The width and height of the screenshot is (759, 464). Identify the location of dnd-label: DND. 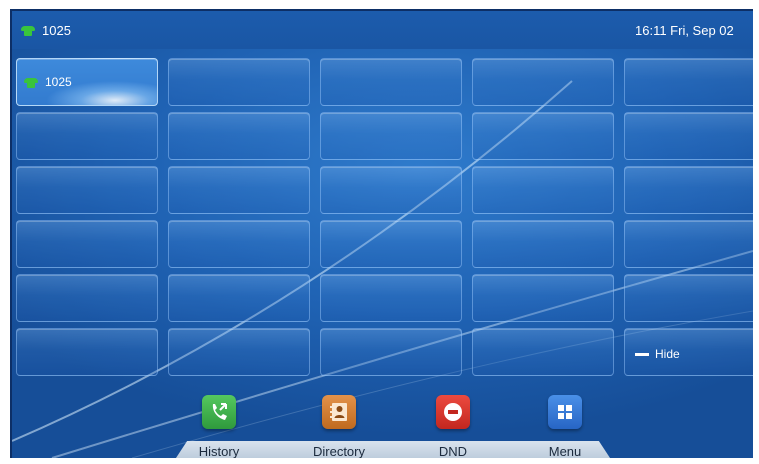
(453, 451).